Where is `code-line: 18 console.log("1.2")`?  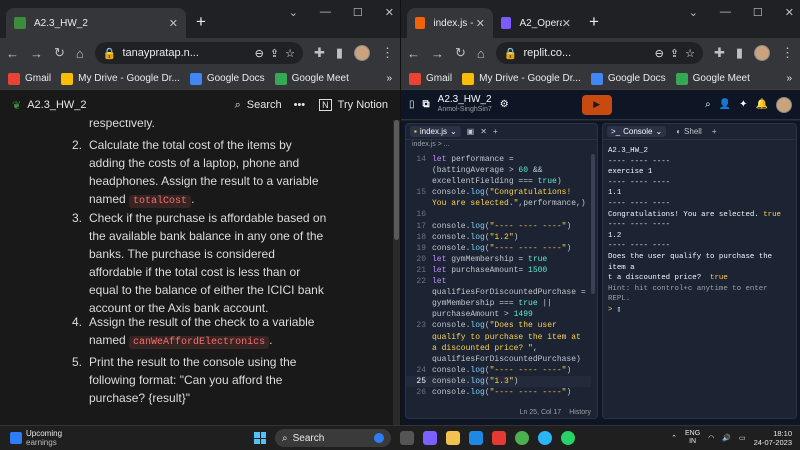
code-line: 18 console.log("1.2") is located at coordinates (498, 237).